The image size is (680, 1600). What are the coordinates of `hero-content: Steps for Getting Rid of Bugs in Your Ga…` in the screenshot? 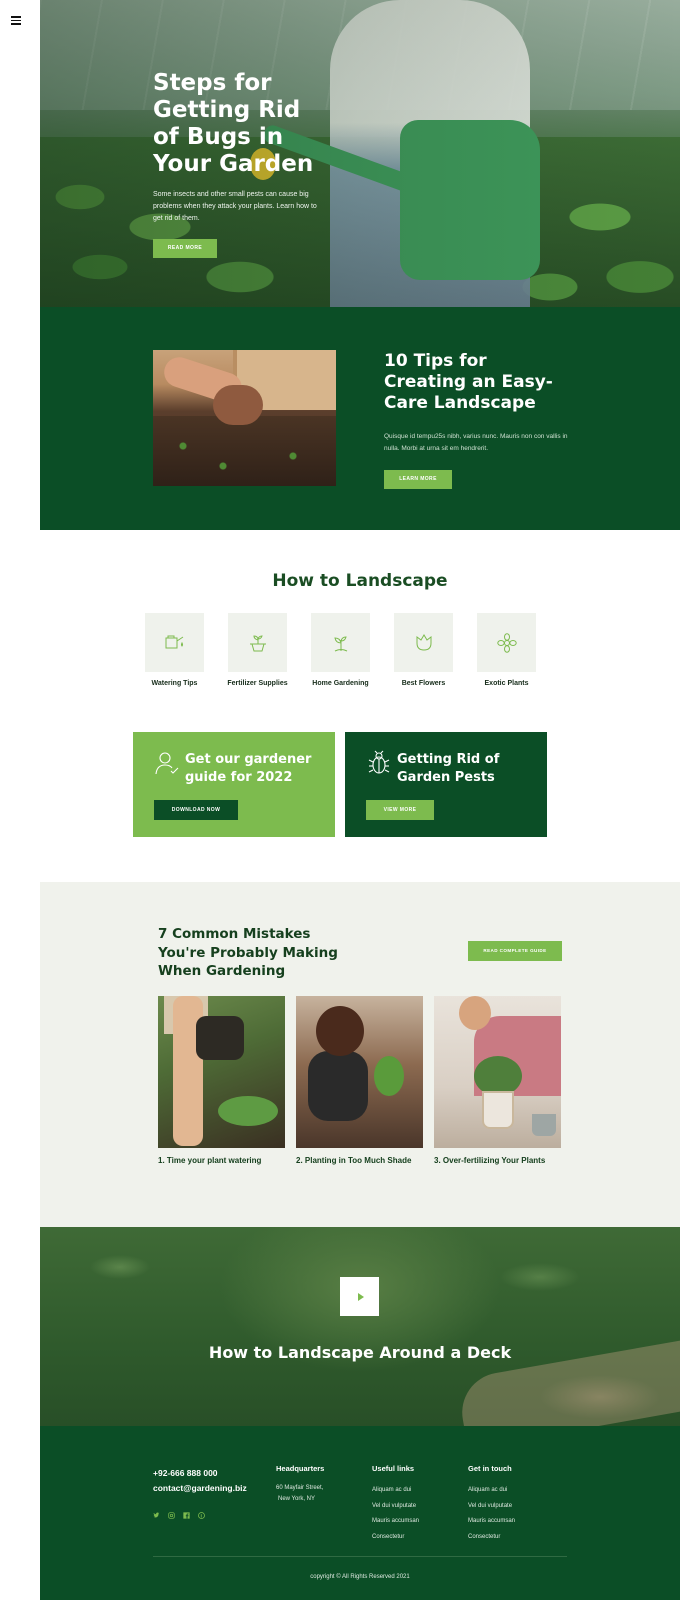 It's located at (243, 164).